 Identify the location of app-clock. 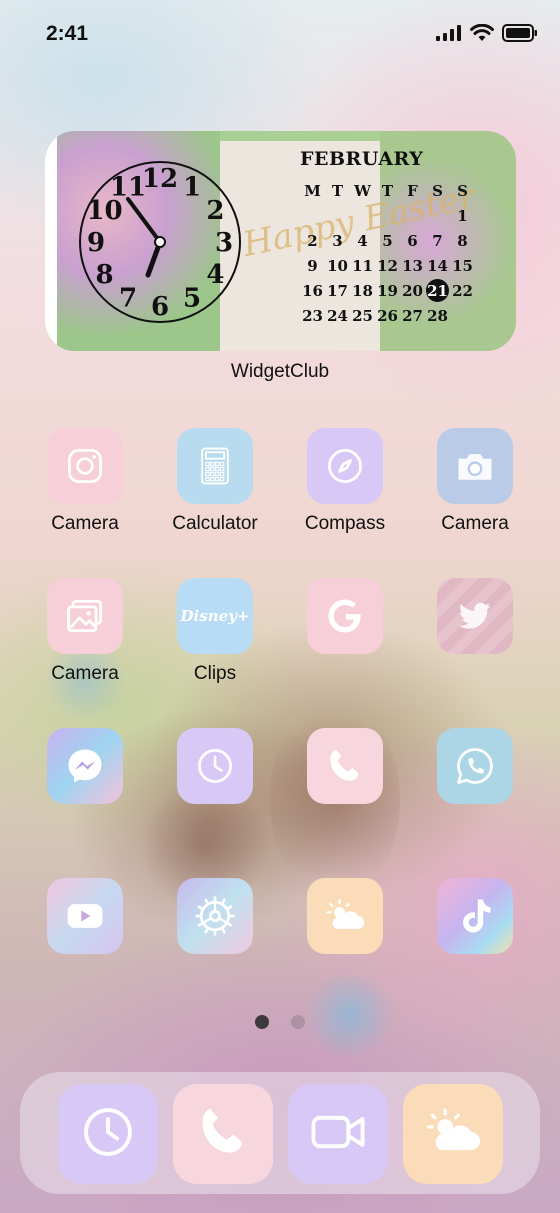
(215, 766).